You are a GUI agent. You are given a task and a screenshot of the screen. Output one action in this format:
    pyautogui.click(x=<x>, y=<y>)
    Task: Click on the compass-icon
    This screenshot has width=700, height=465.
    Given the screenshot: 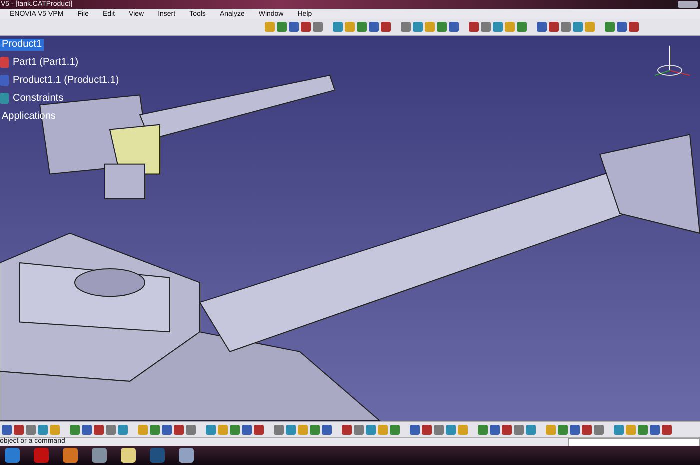 What is the action you would take?
    pyautogui.click(x=672, y=60)
    